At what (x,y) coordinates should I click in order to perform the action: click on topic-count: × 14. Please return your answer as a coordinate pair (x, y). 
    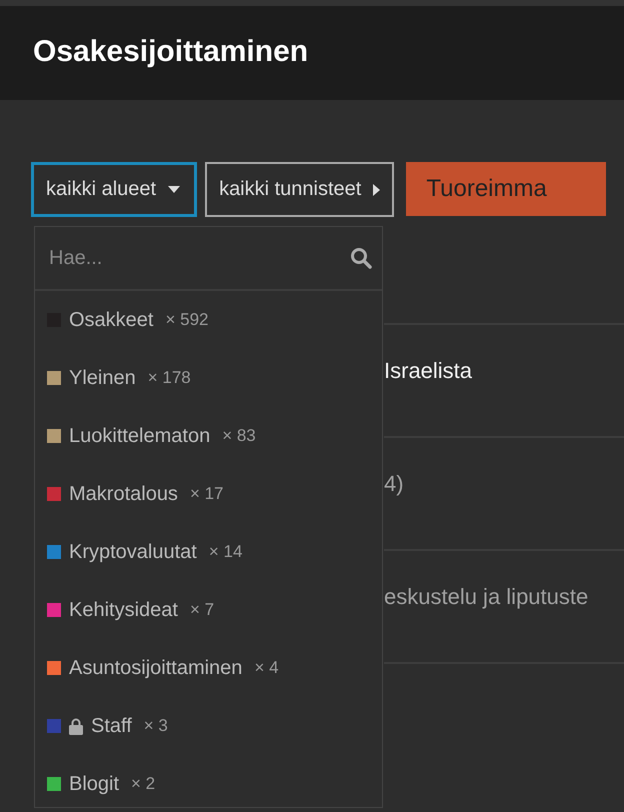
    Looking at the image, I should click on (225, 552).